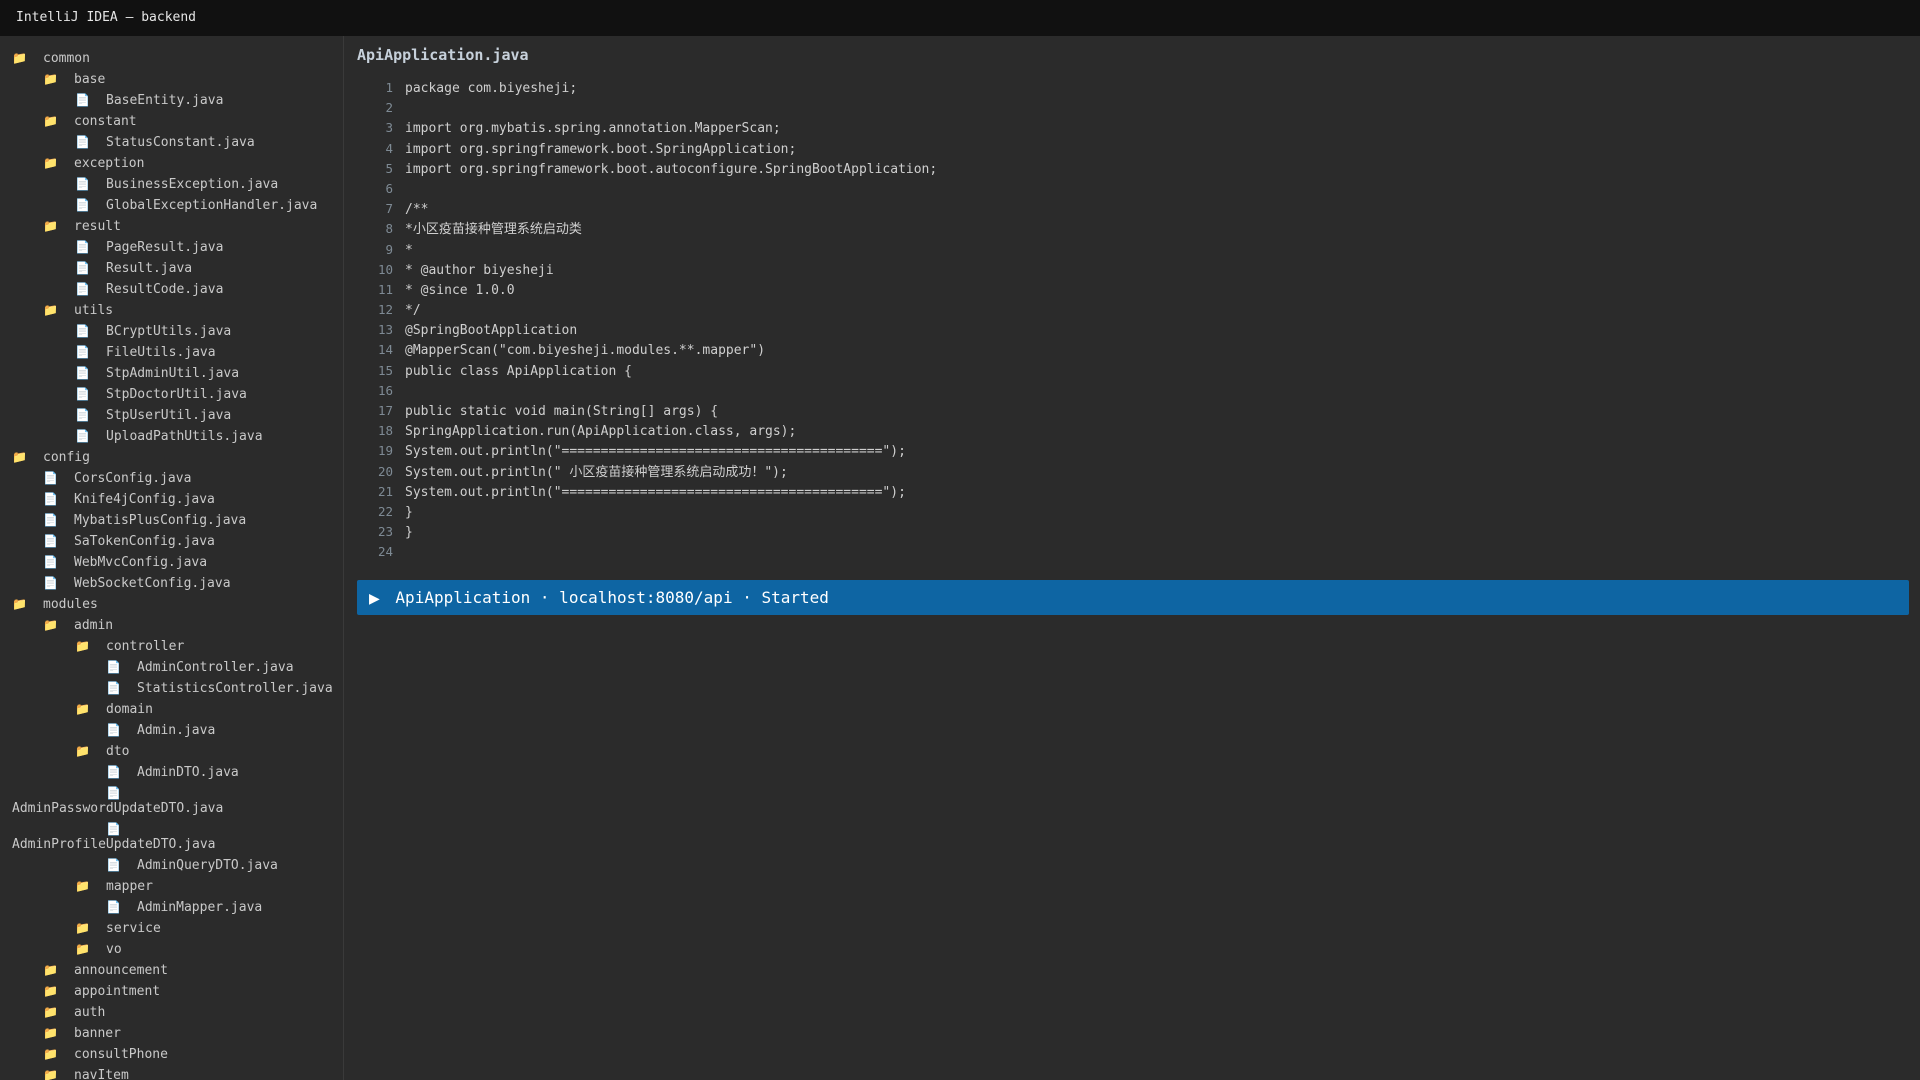  I want to click on tree-item-label: StpDoctorUtil.java, so click(176, 394).